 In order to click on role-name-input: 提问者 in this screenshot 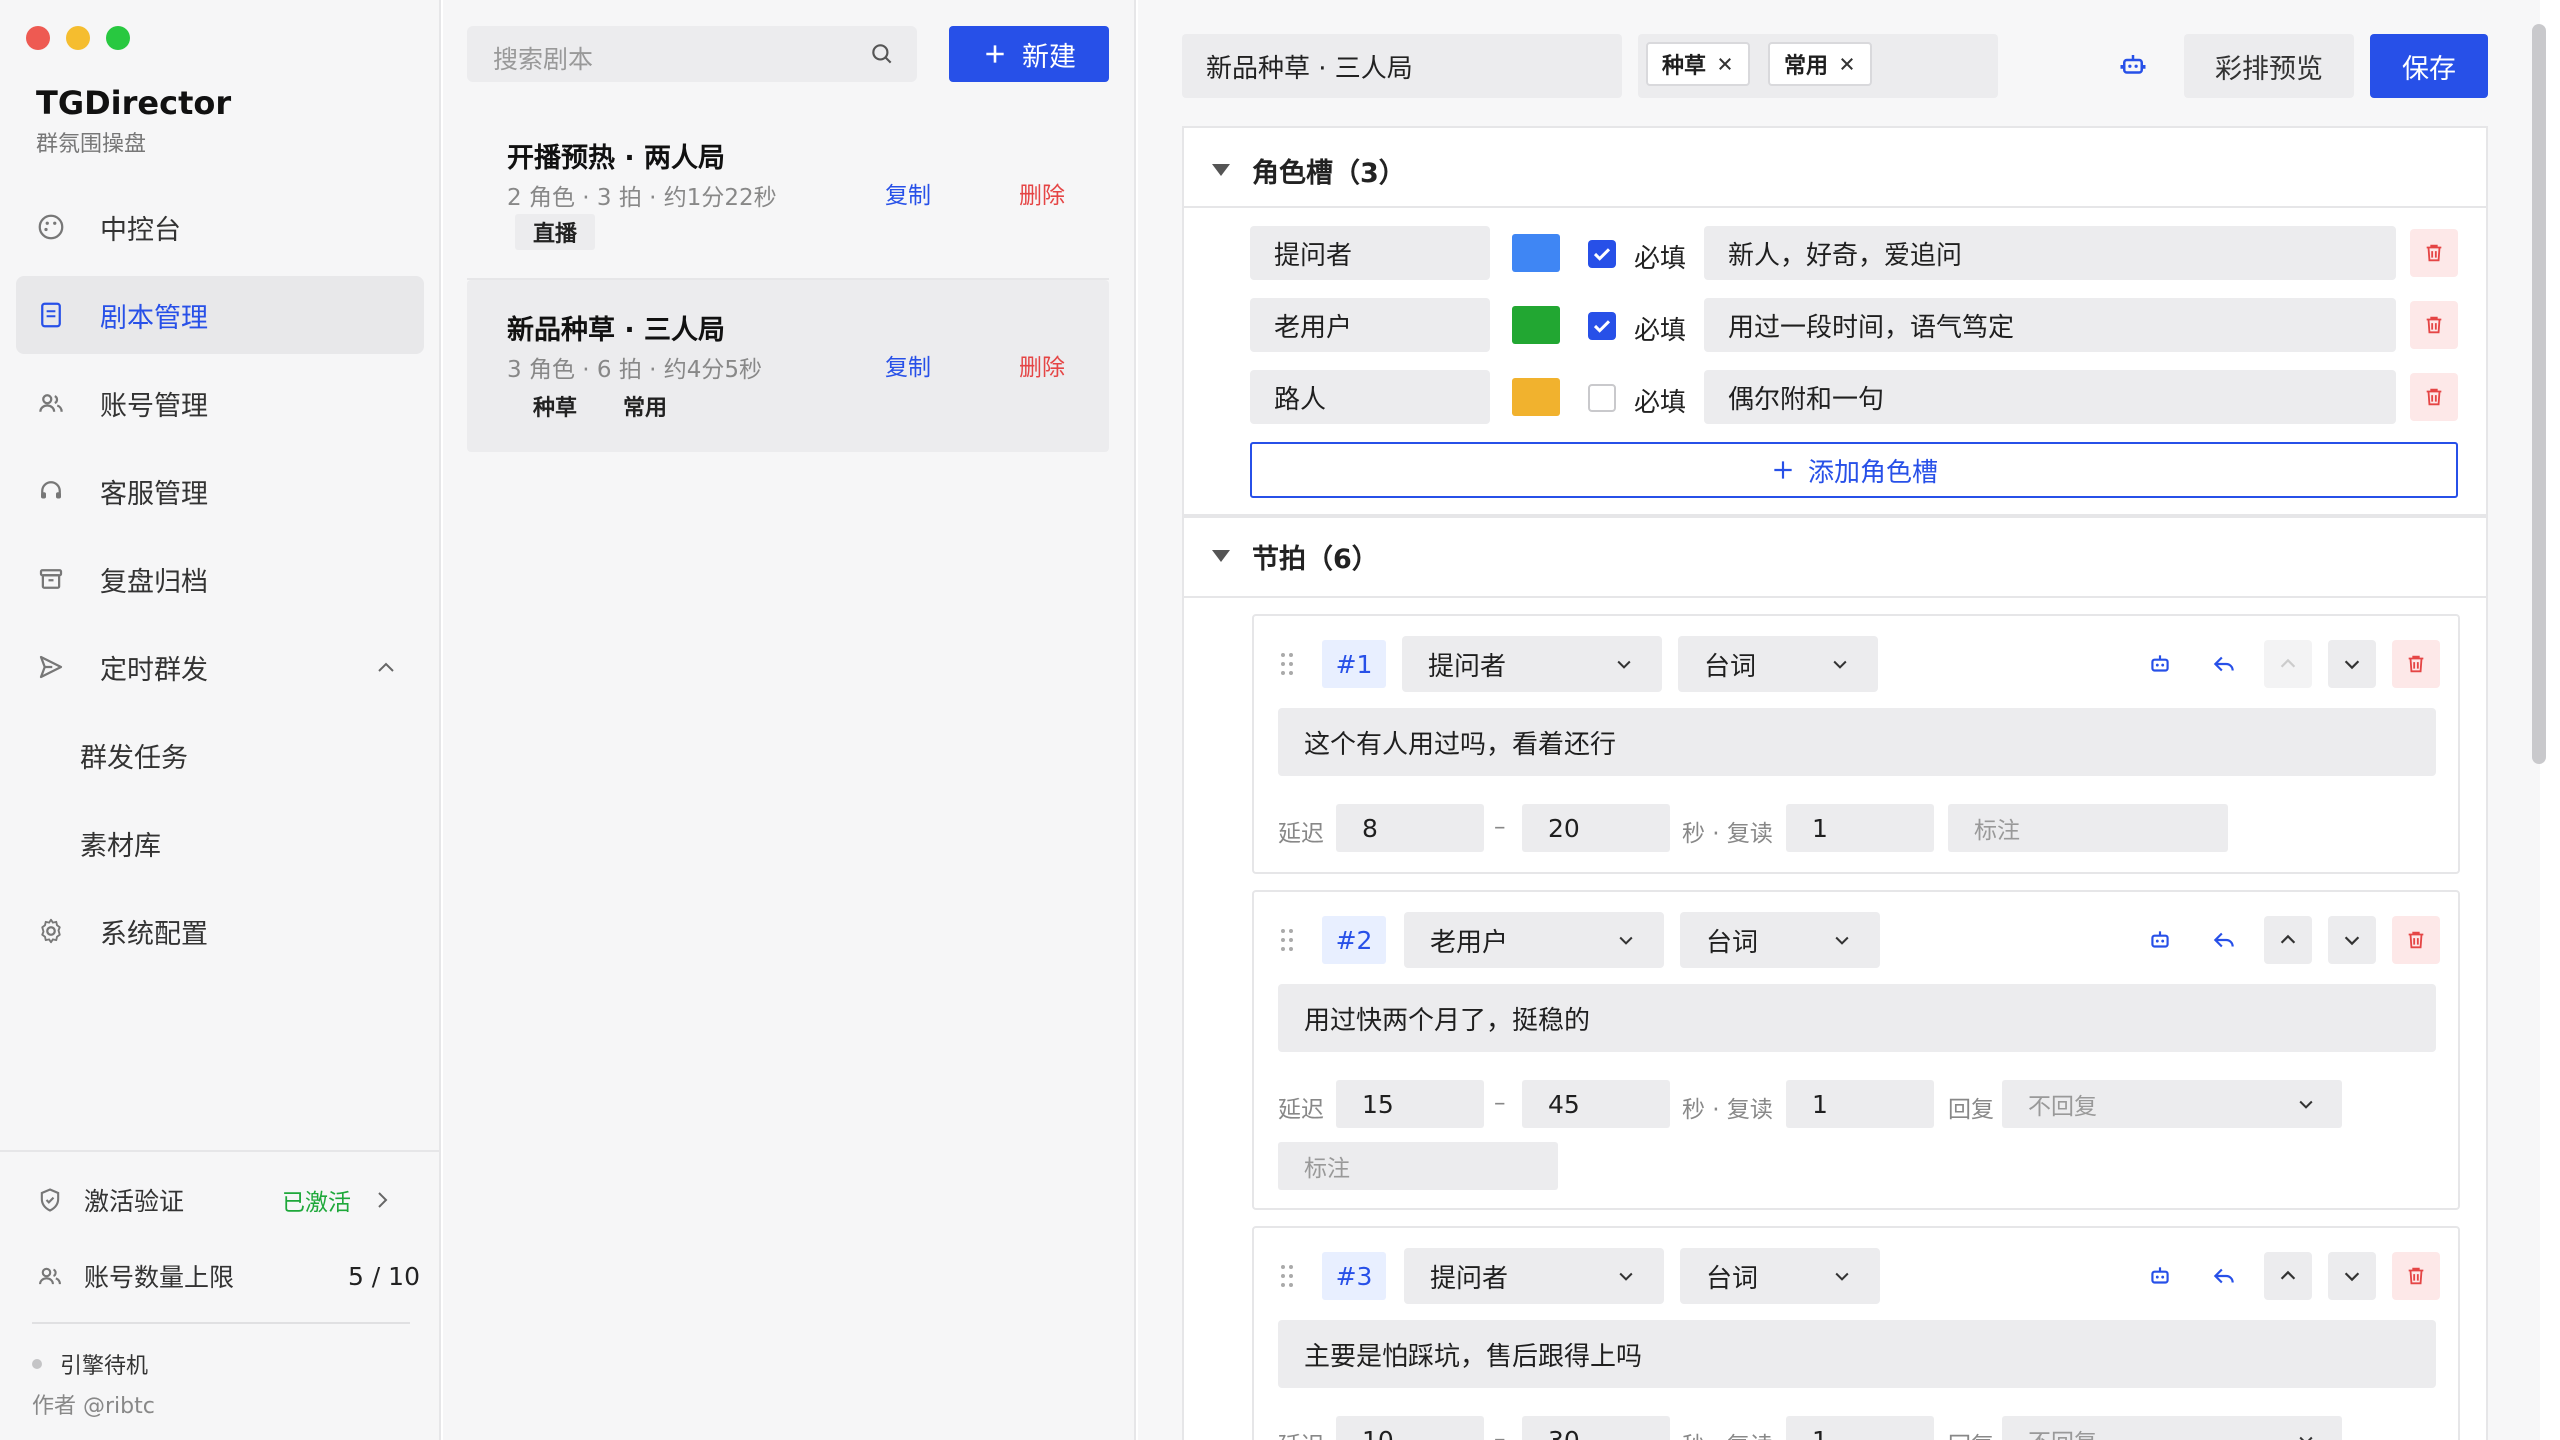, I will do `click(1370, 253)`.